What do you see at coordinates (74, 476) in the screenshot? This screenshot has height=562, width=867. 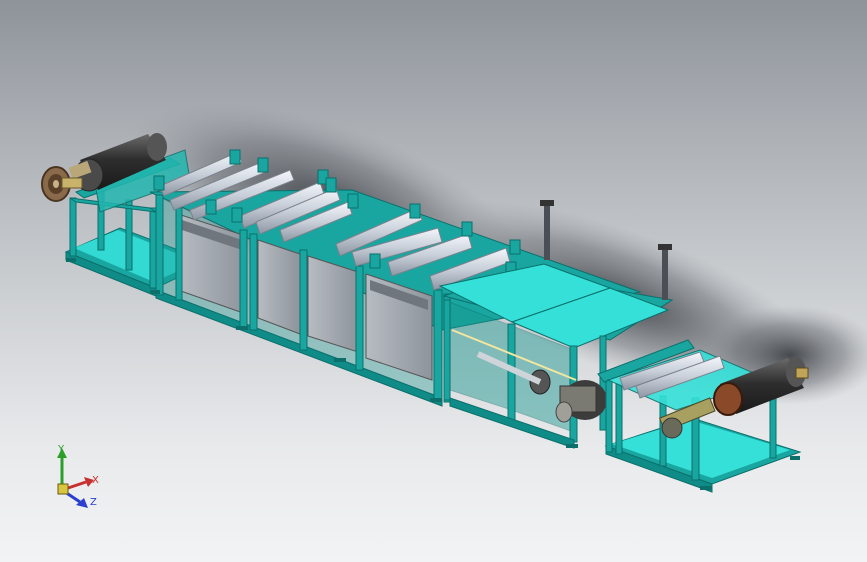 I see `coordinate-triad: Y X Z` at bounding box center [74, 476].